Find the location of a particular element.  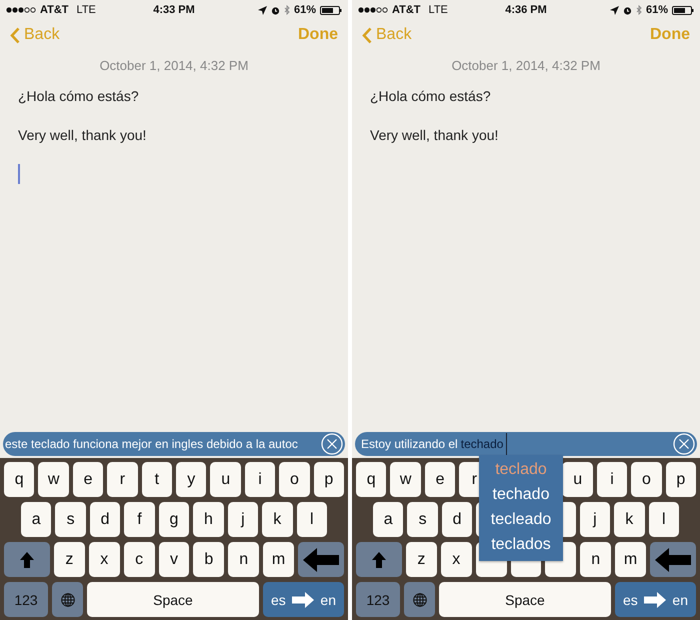

suggested-word: techado is located at coordinates (482, 444).